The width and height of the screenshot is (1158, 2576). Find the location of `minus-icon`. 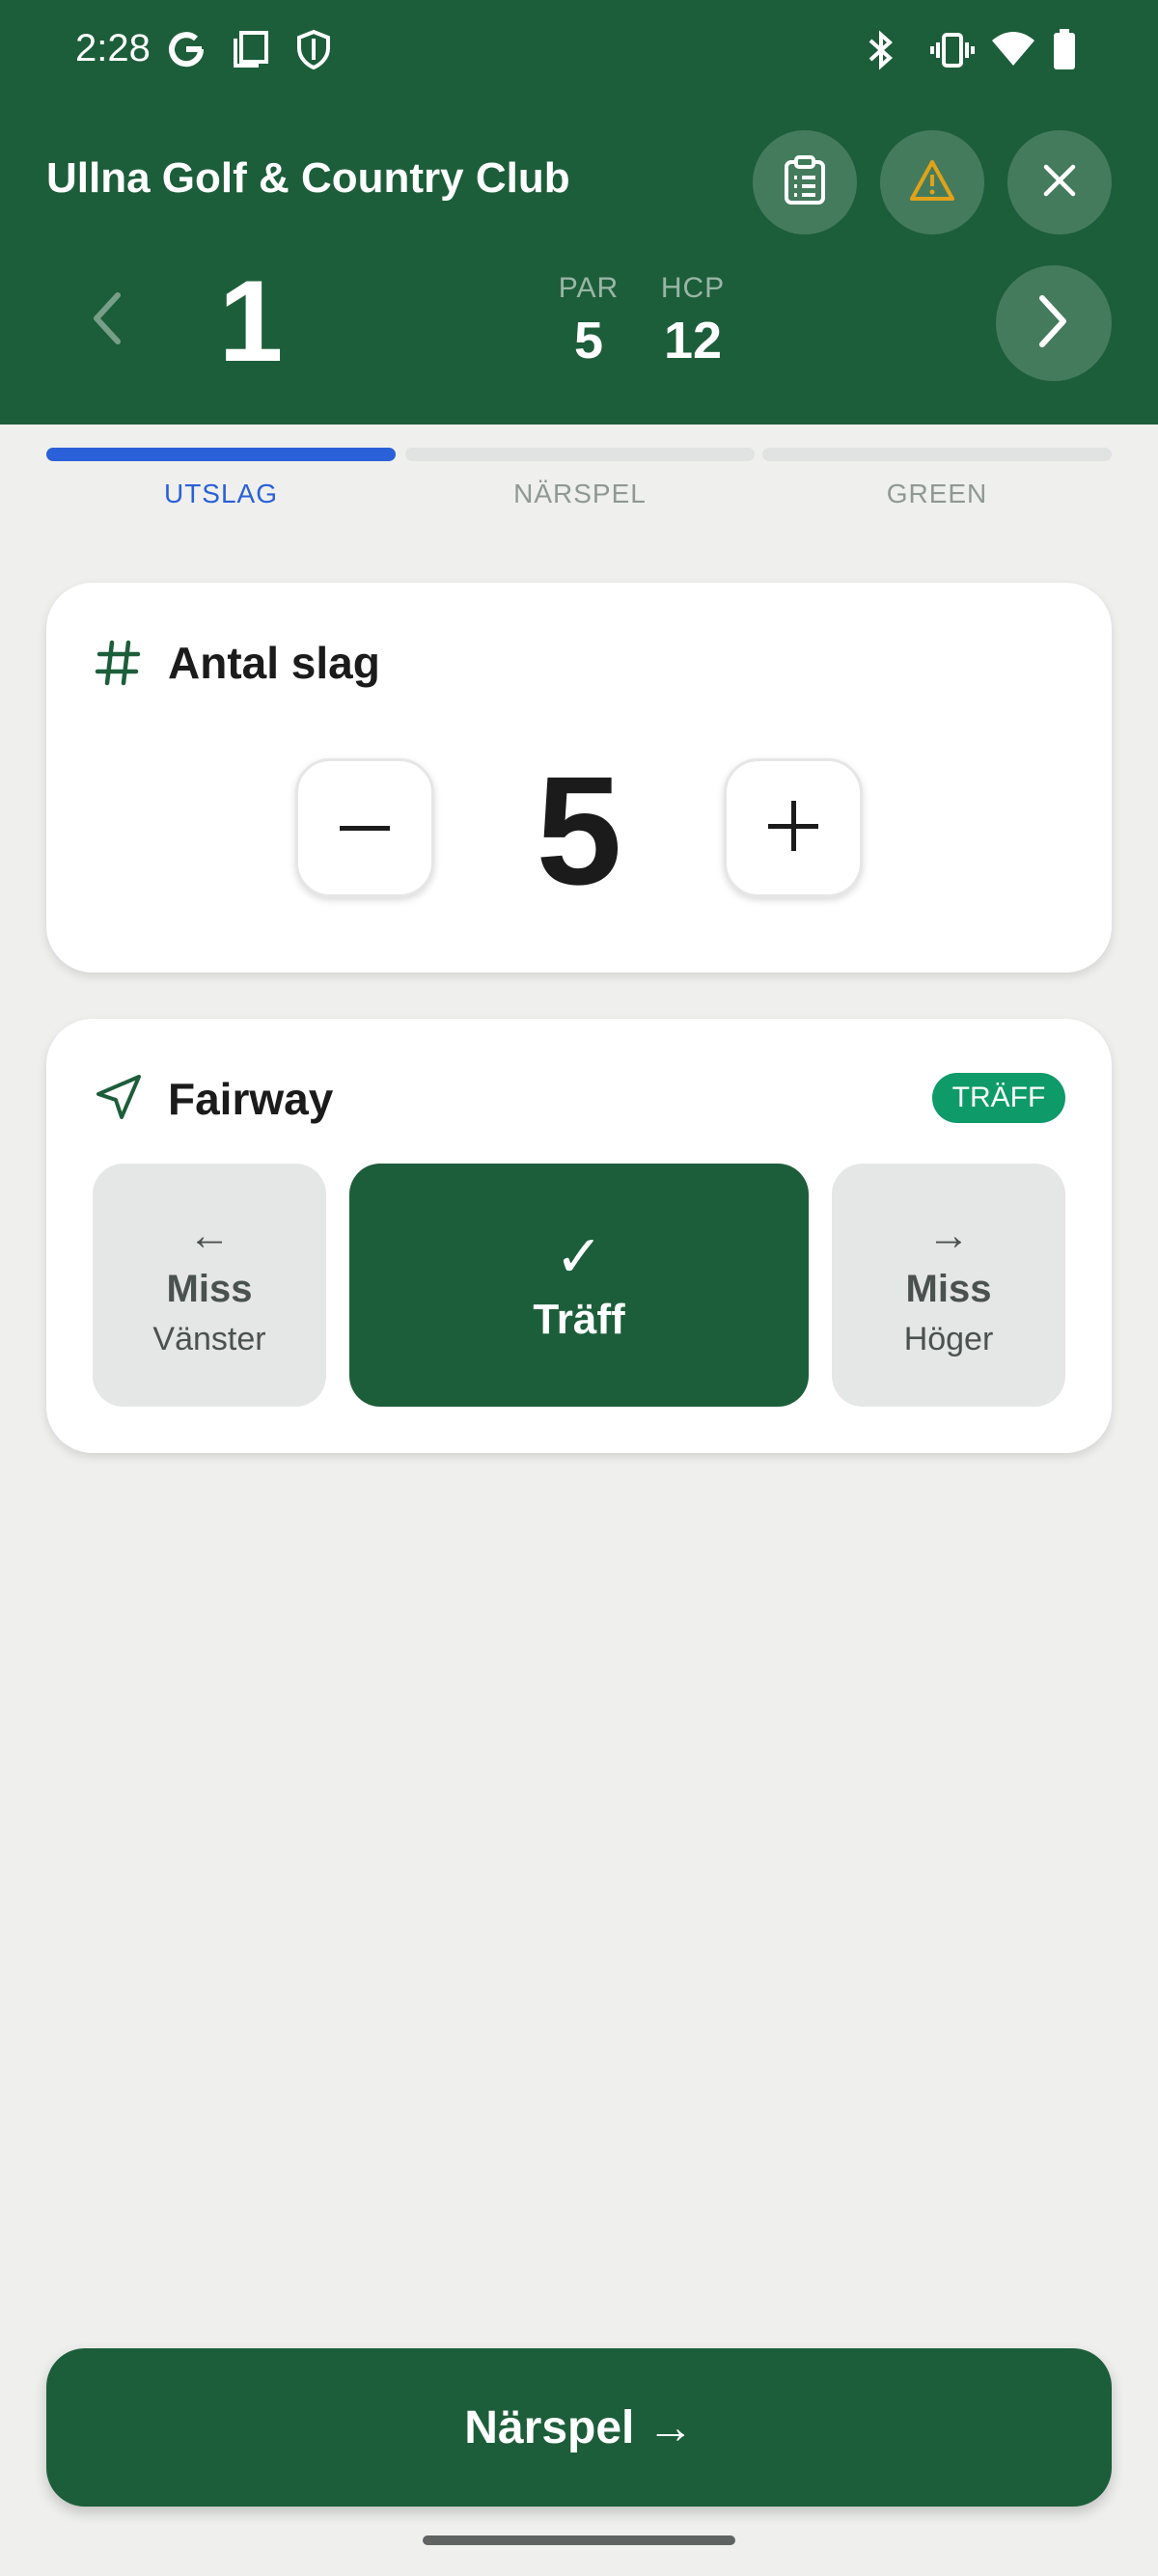

minus-icon is located at coordinates (365, 827).